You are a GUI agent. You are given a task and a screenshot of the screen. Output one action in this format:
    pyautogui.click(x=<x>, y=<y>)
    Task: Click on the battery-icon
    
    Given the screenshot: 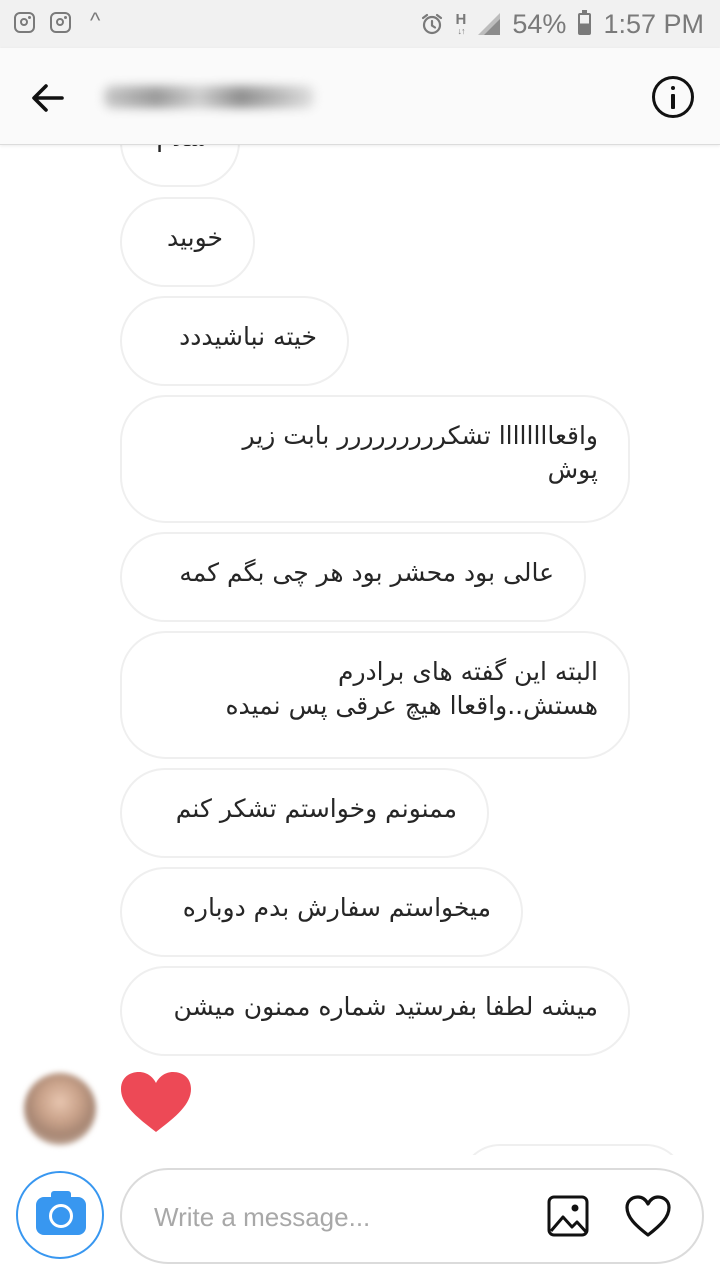 What is the action you would take?
    pyautogui.click(x=585, y=22)
    